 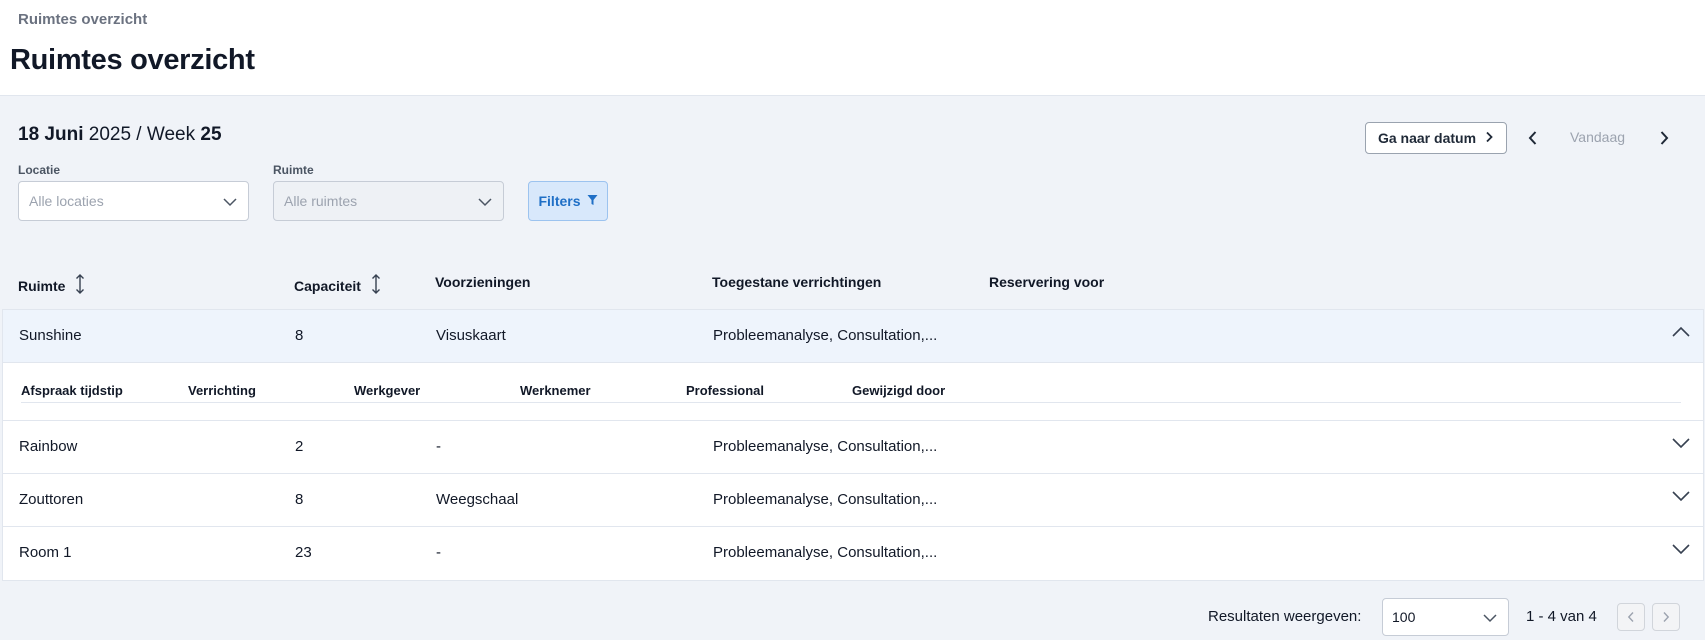 What do you see at coordinates (327, 285) in the screenshot?
I see `column-header-capacity-label: Capaciteit` at bounding box center [327, 285].